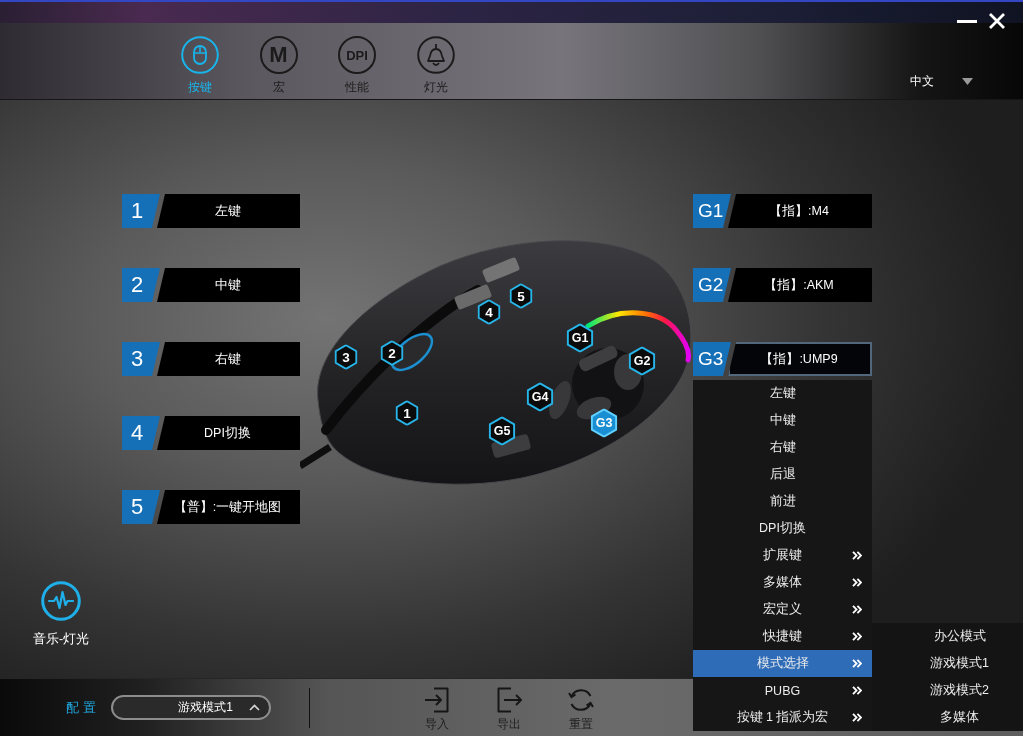 The width and height of the screenshot is (1023, 736). Describe the element at coordinates (436, 700) in the screenshot. I see `arrow-into-box-icon` at that location.